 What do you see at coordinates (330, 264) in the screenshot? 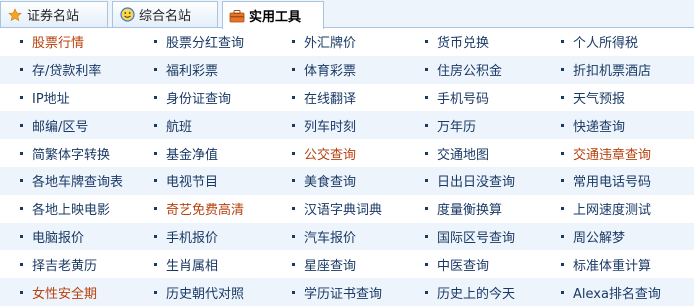
I see `tool-link: 星座查询` at bounding box center [330, 264].